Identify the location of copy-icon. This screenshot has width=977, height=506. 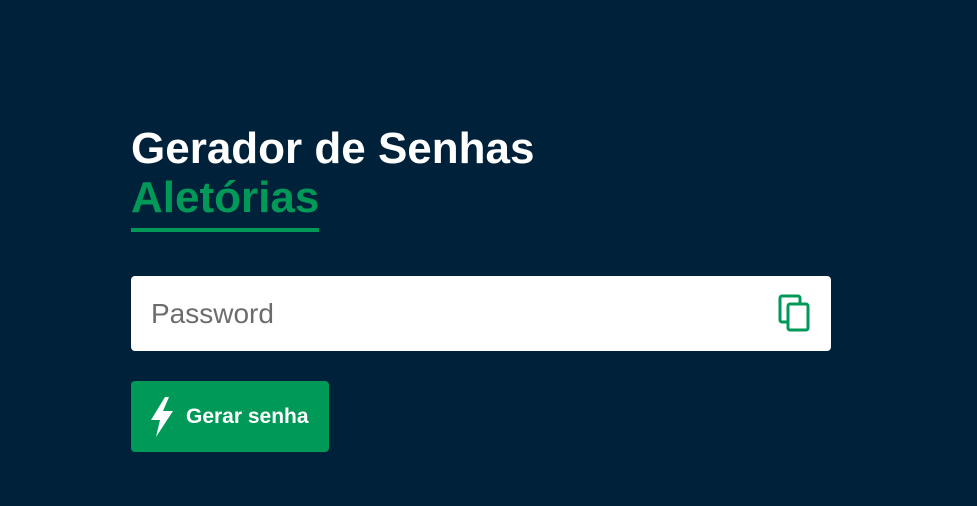
(794, 313).